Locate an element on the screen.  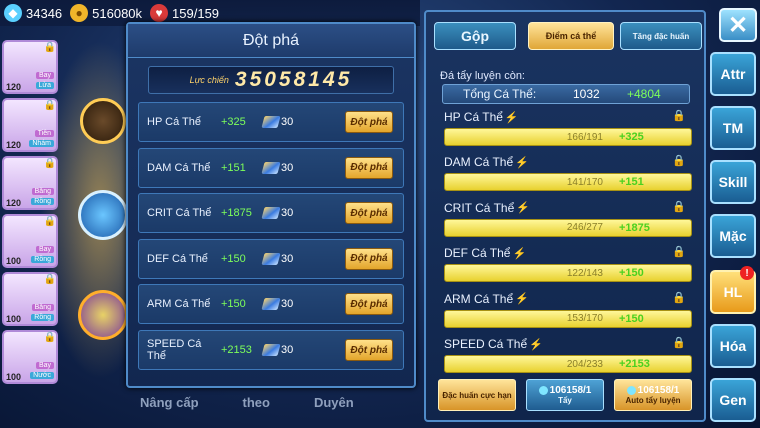
tab-duyen: Duyên is located at coordinates (334, 402).